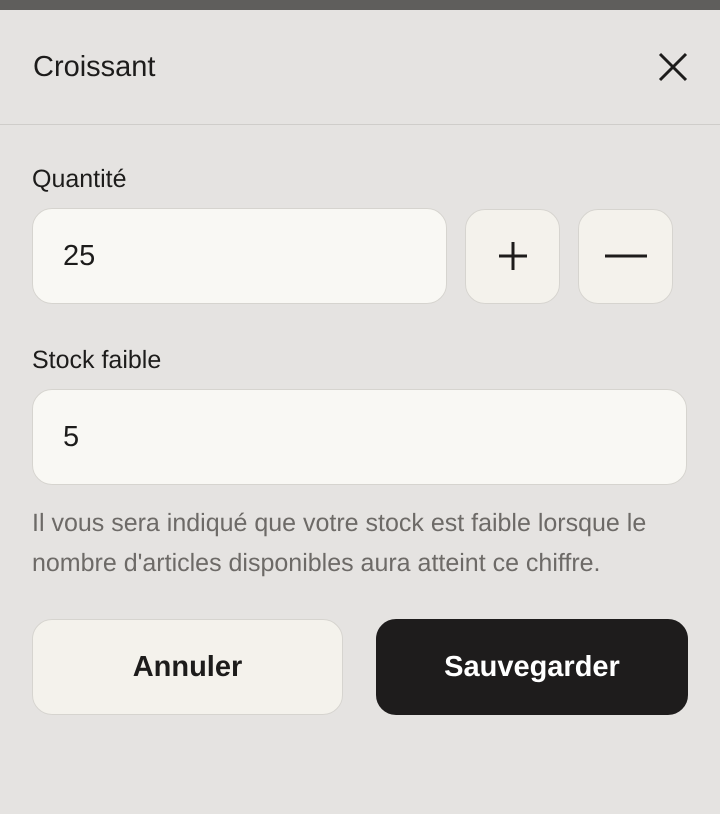  What do you see at coordinates (80, 179) in the screenshot?
I see `field-label: Quantité` at bounding box center [80, 179].